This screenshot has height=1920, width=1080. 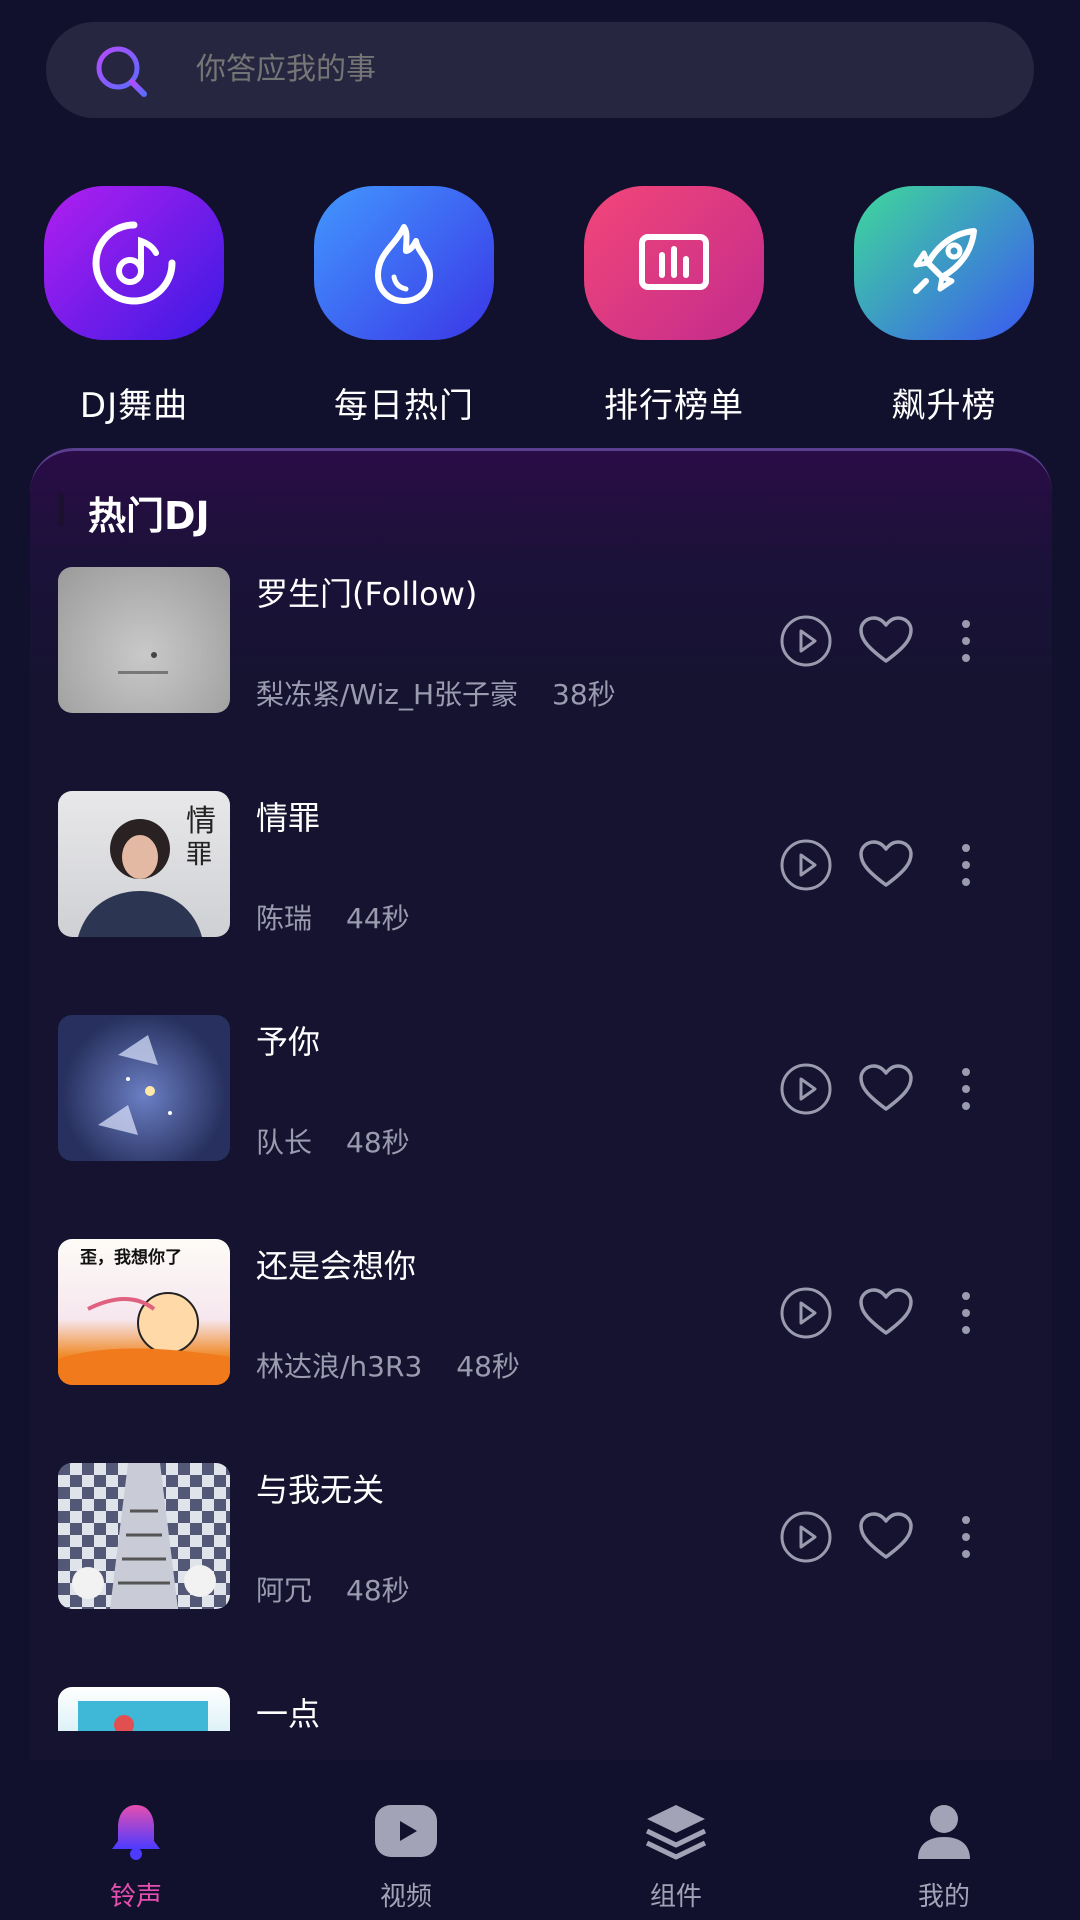 I want to click on category-dj: DJ舞曲, so click(x=134, y=306).